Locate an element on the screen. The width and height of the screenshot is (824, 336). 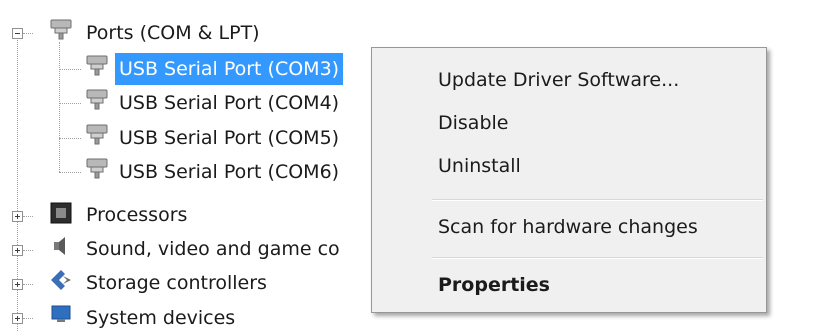
tree-node-processors: Processors is located at coordinates (136, 215).